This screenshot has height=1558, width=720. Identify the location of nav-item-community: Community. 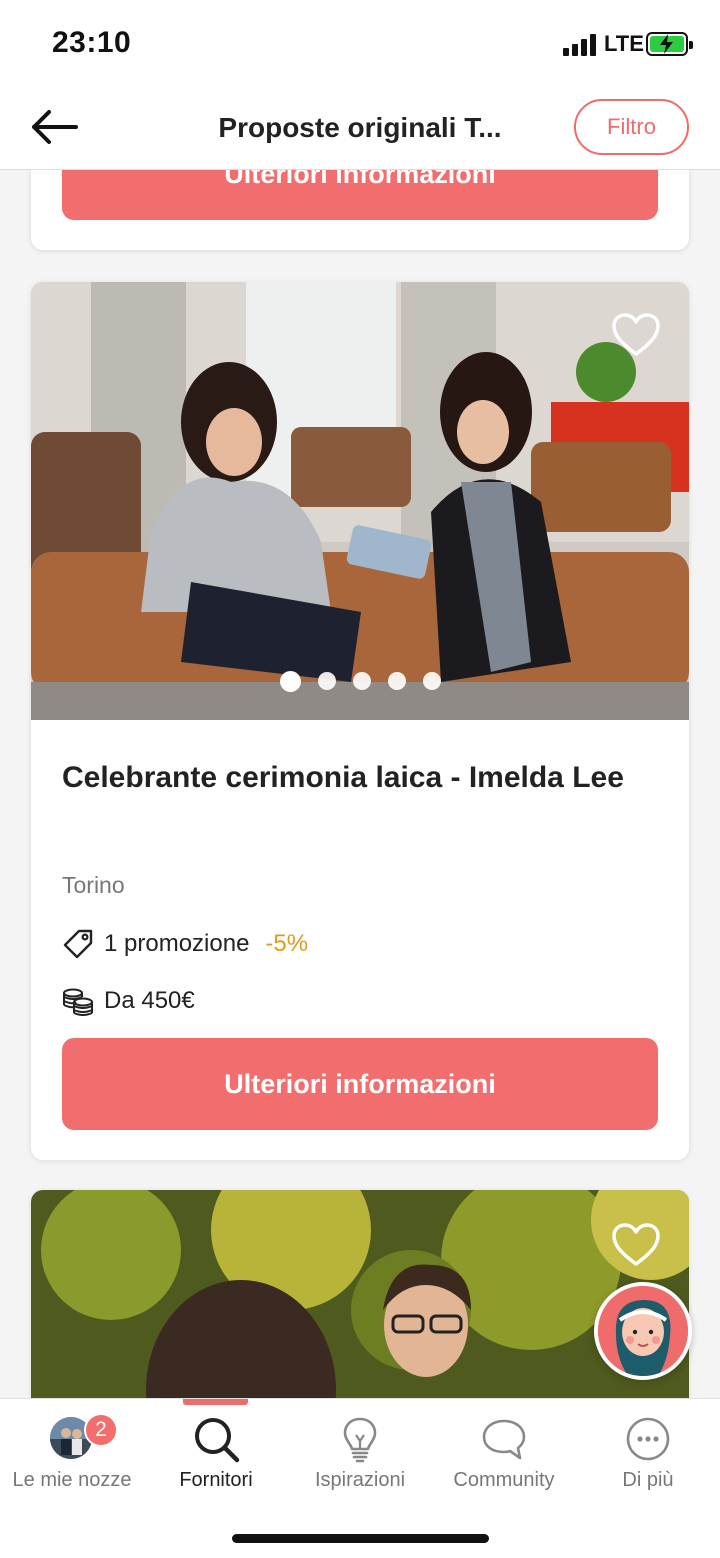
(504, 1454).